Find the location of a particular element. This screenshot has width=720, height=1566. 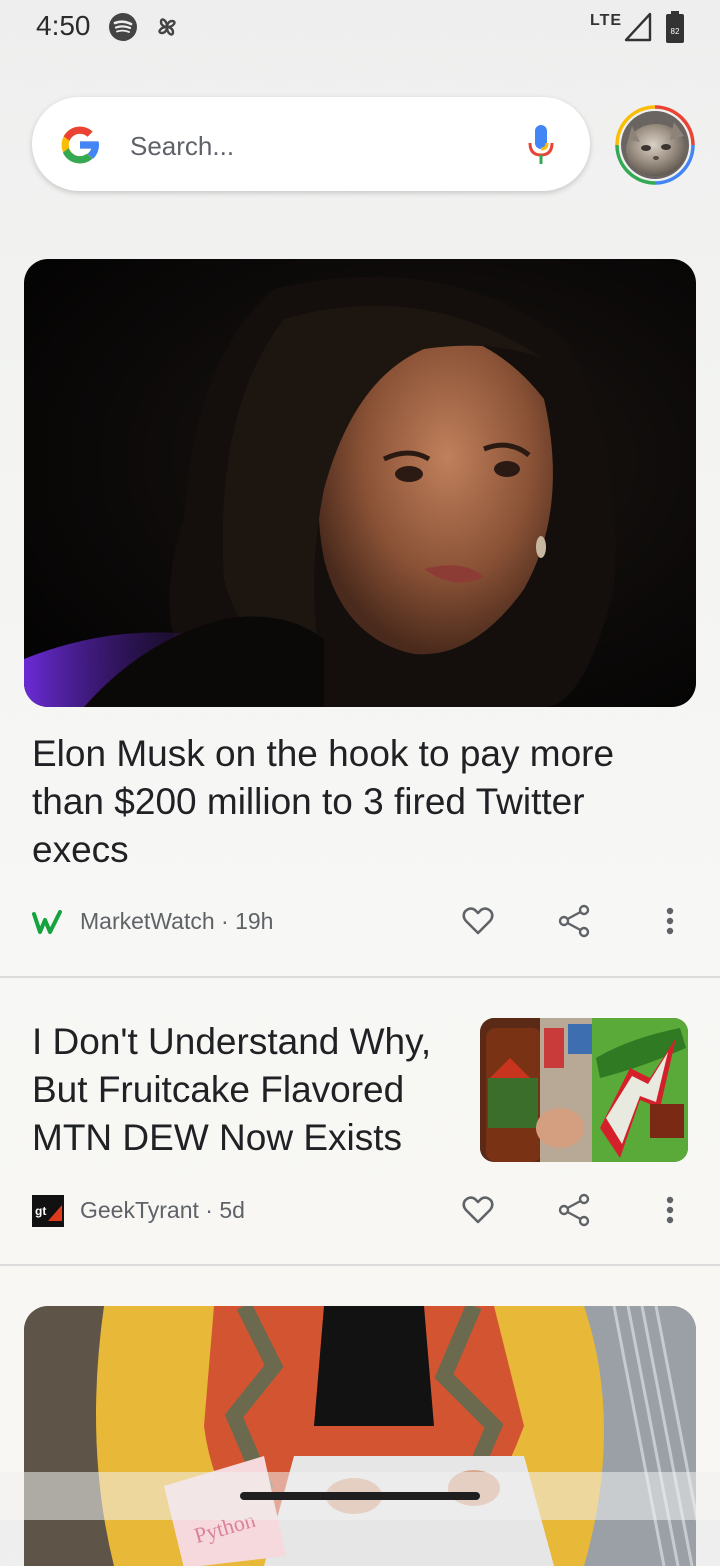

battery-level: 82 is located at coordinates (675, 31).